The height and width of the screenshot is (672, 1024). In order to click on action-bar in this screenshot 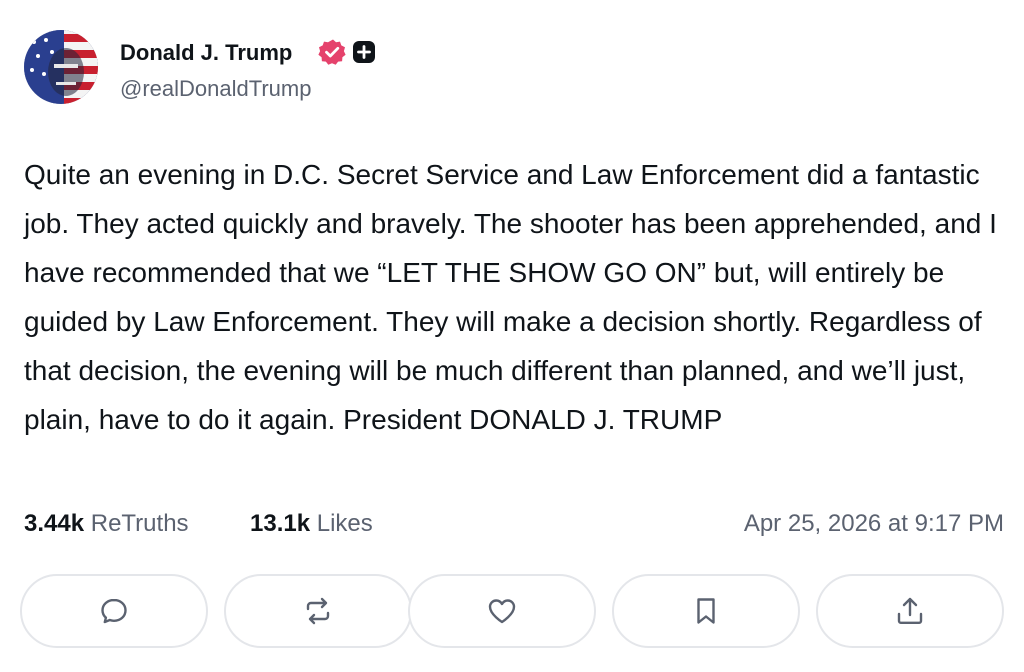, I will do `click(512, 611)`.